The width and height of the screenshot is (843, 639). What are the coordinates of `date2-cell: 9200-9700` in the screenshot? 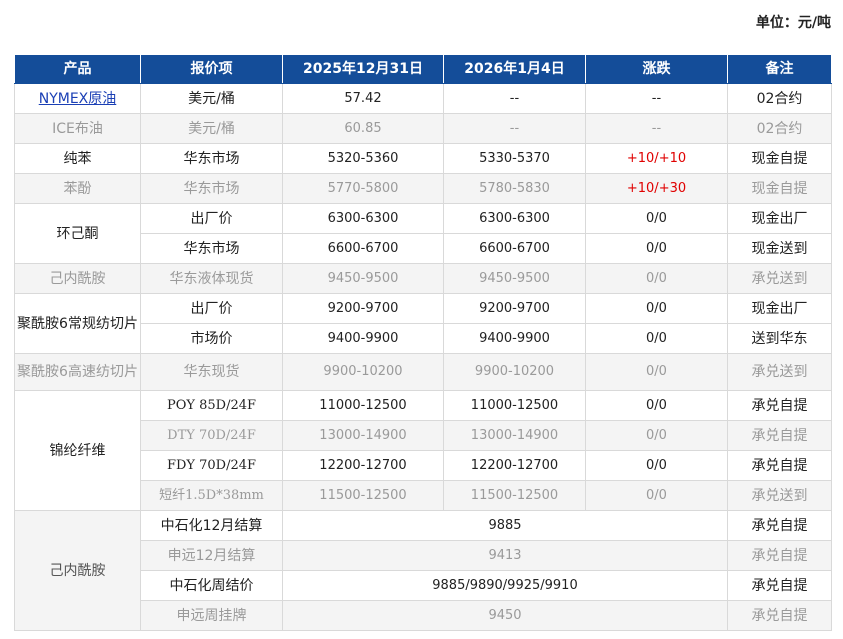 It's located at (514, 308).